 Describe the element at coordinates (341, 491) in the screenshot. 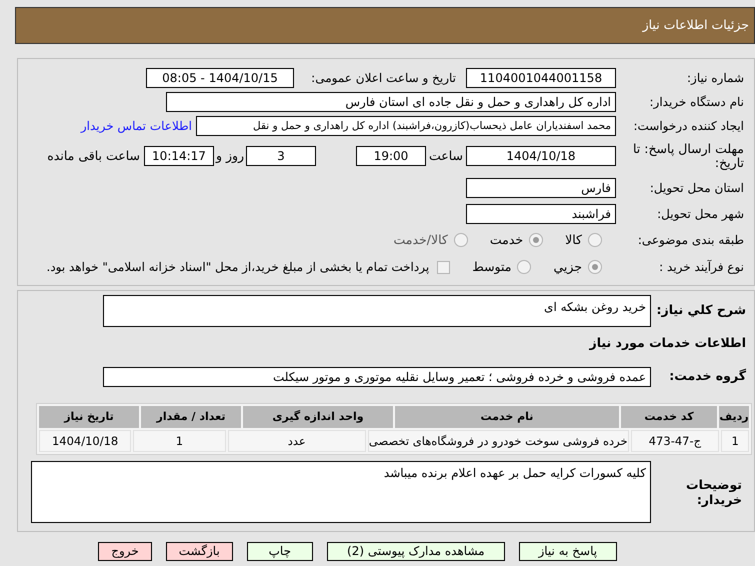

I see `text-area: کلیه کسورات کرایه حمل بر عهده اعلام برنده میباشد` at that location.